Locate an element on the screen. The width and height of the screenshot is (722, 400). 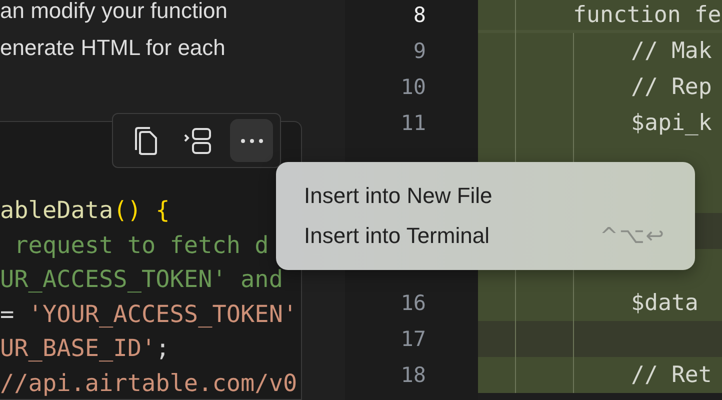
line-number: 11 is located at coordinates (413, 123).